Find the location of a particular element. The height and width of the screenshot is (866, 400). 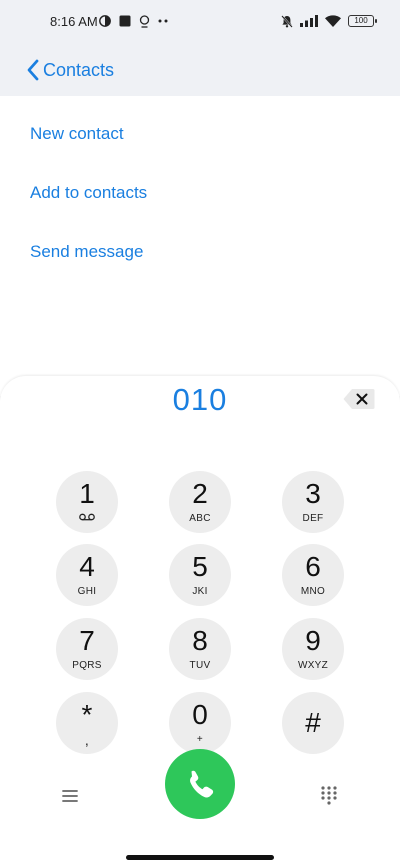

key-6: 6 MNO is located at coordinates (313, 575).